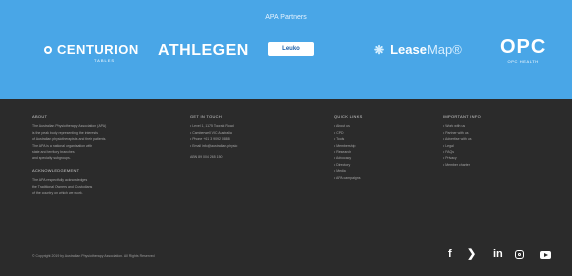 Image resolution: width=572 pixels, height=276 pixels. Describe the element at coordinates (523, 47) in the screenshot. I see `opc-wordmark: OPC` at that location.